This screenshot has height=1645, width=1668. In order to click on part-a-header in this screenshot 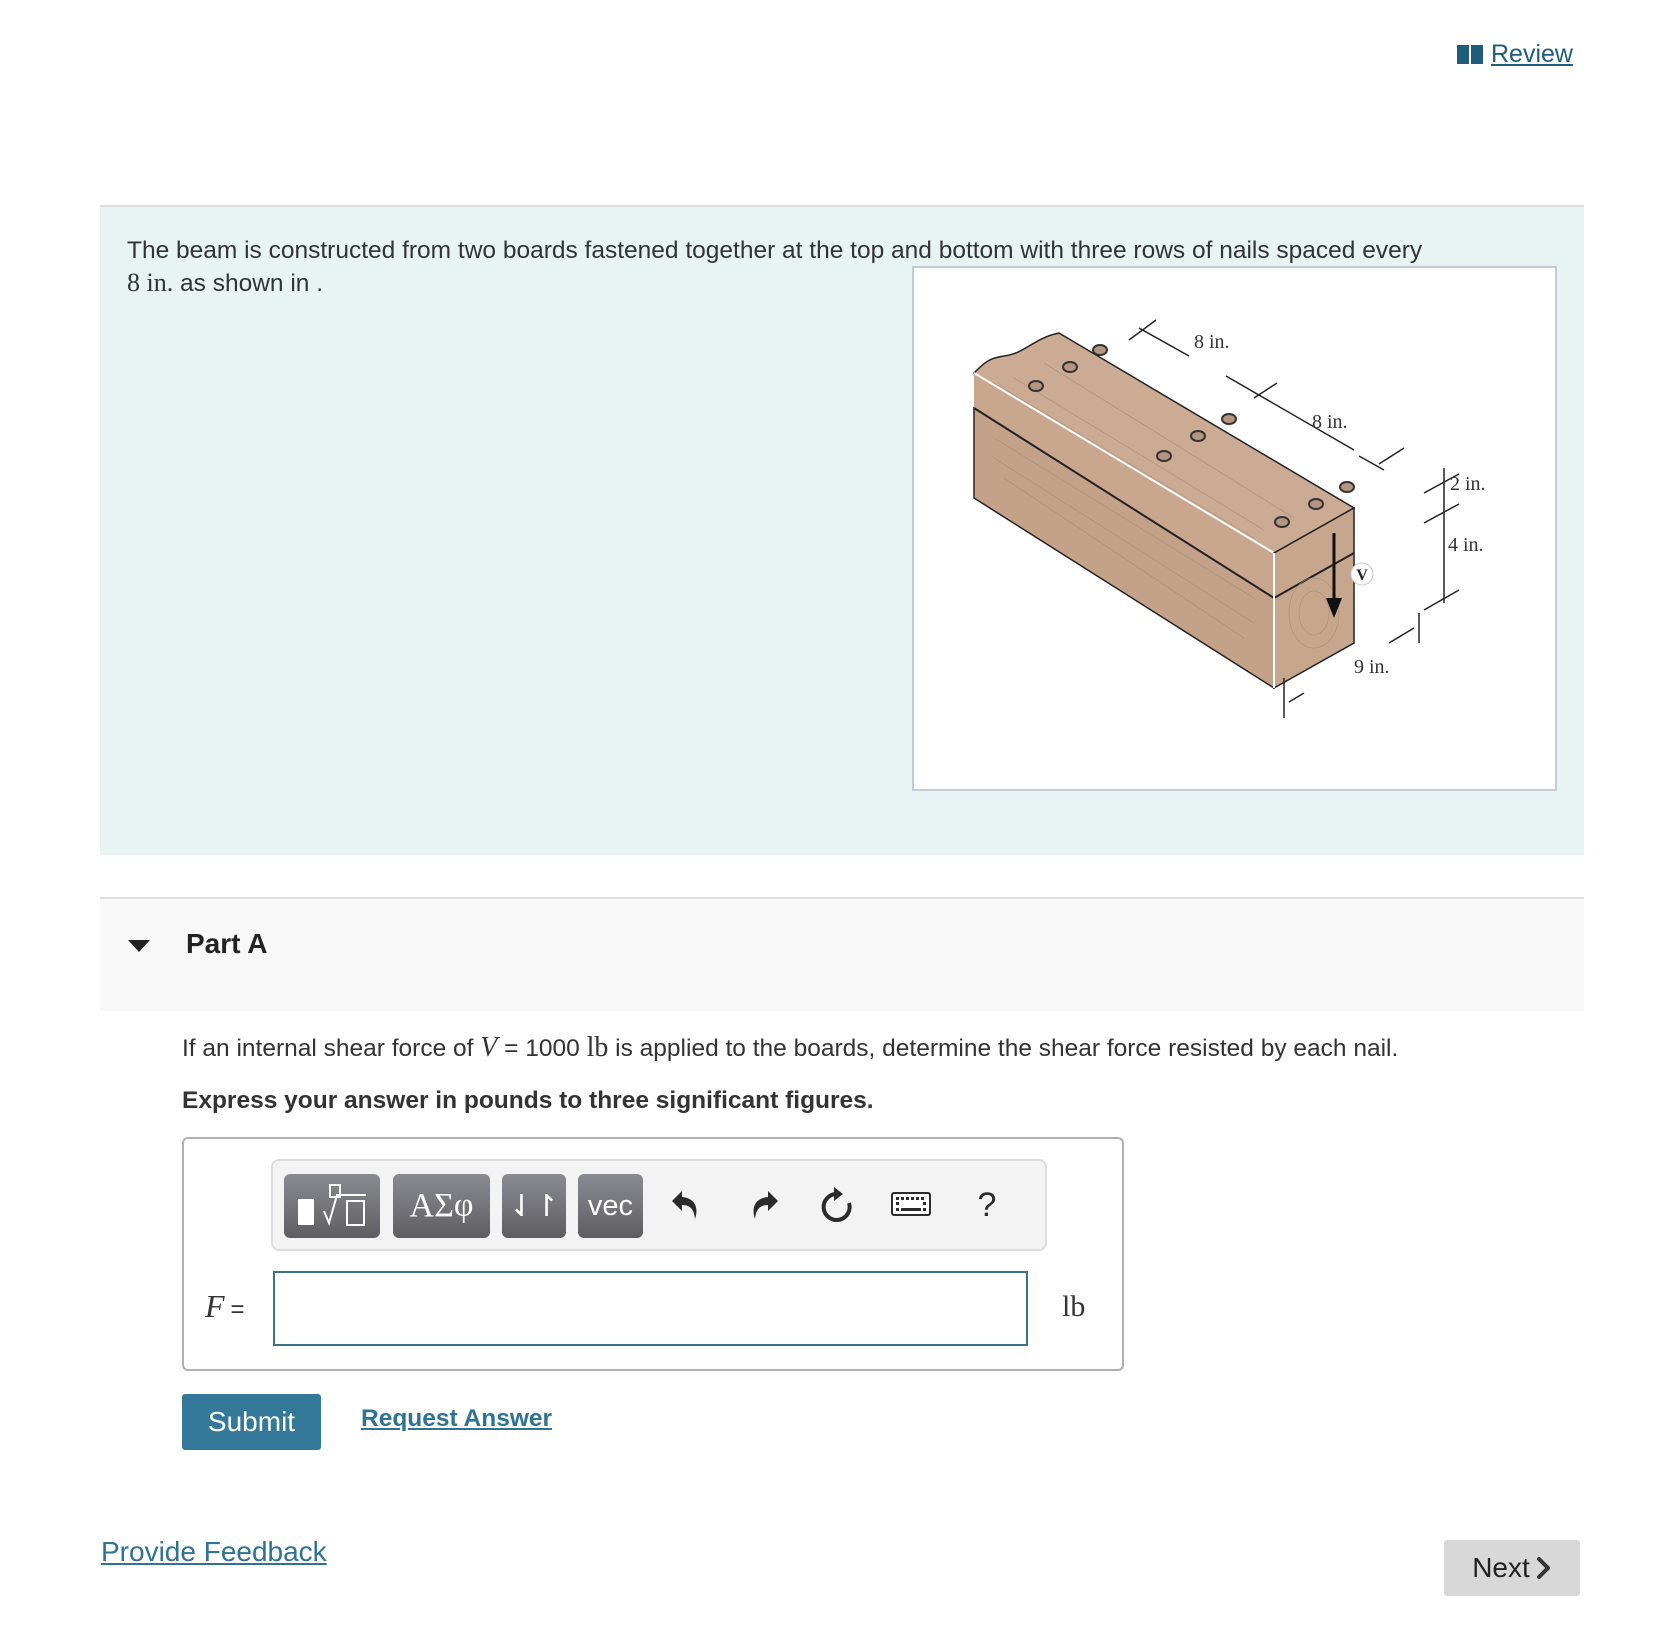, I will do `click(842, 954)`.